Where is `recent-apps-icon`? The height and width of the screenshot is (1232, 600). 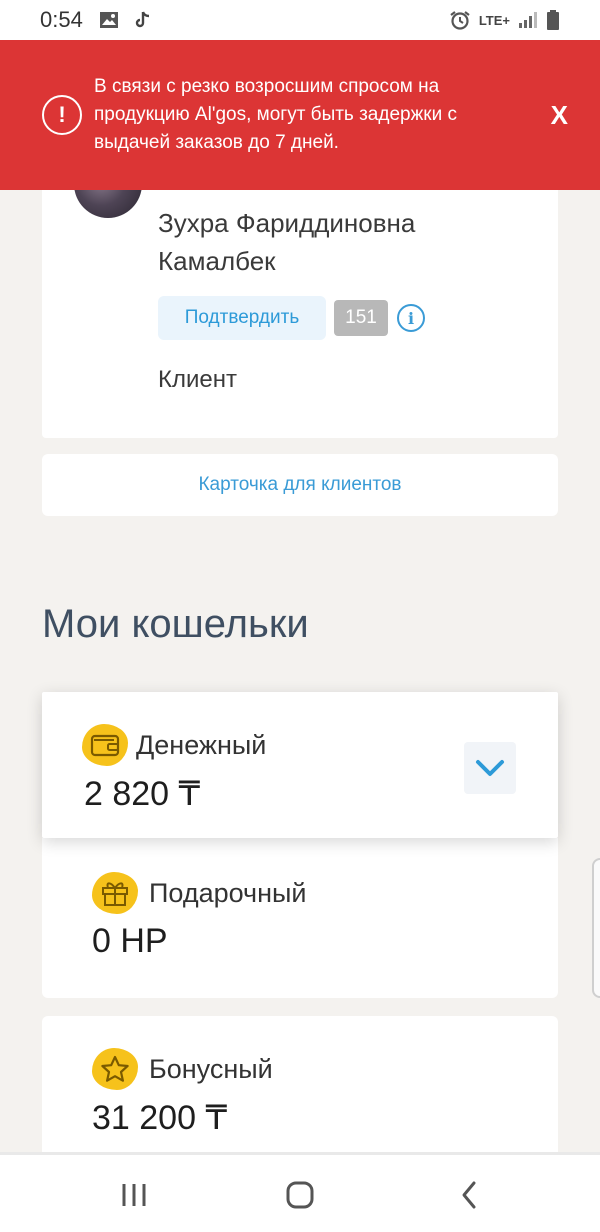
recent-apps-icon is located at coordinates (134, 1195).